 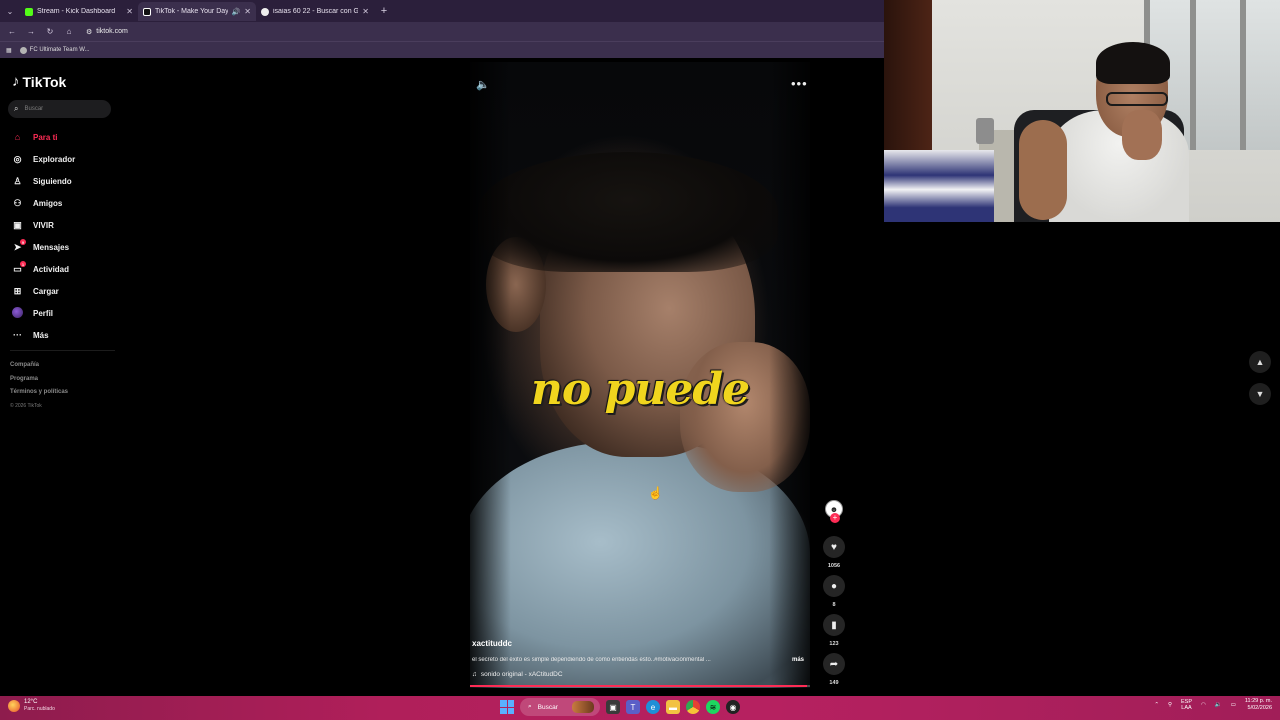 What do you see at coordinates (483, 84) in the screenshot?
I see `volume-icon: 🔈` at bounding box center [483, 84].